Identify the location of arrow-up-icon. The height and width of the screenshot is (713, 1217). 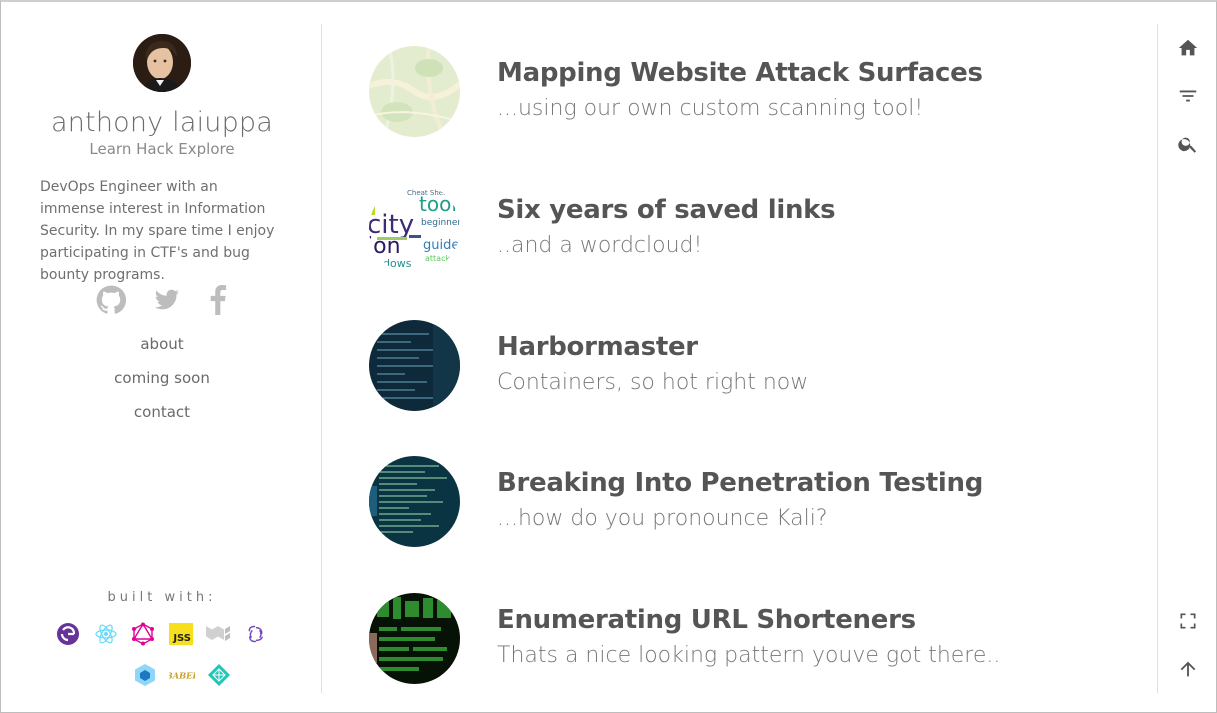
(1188, 669).